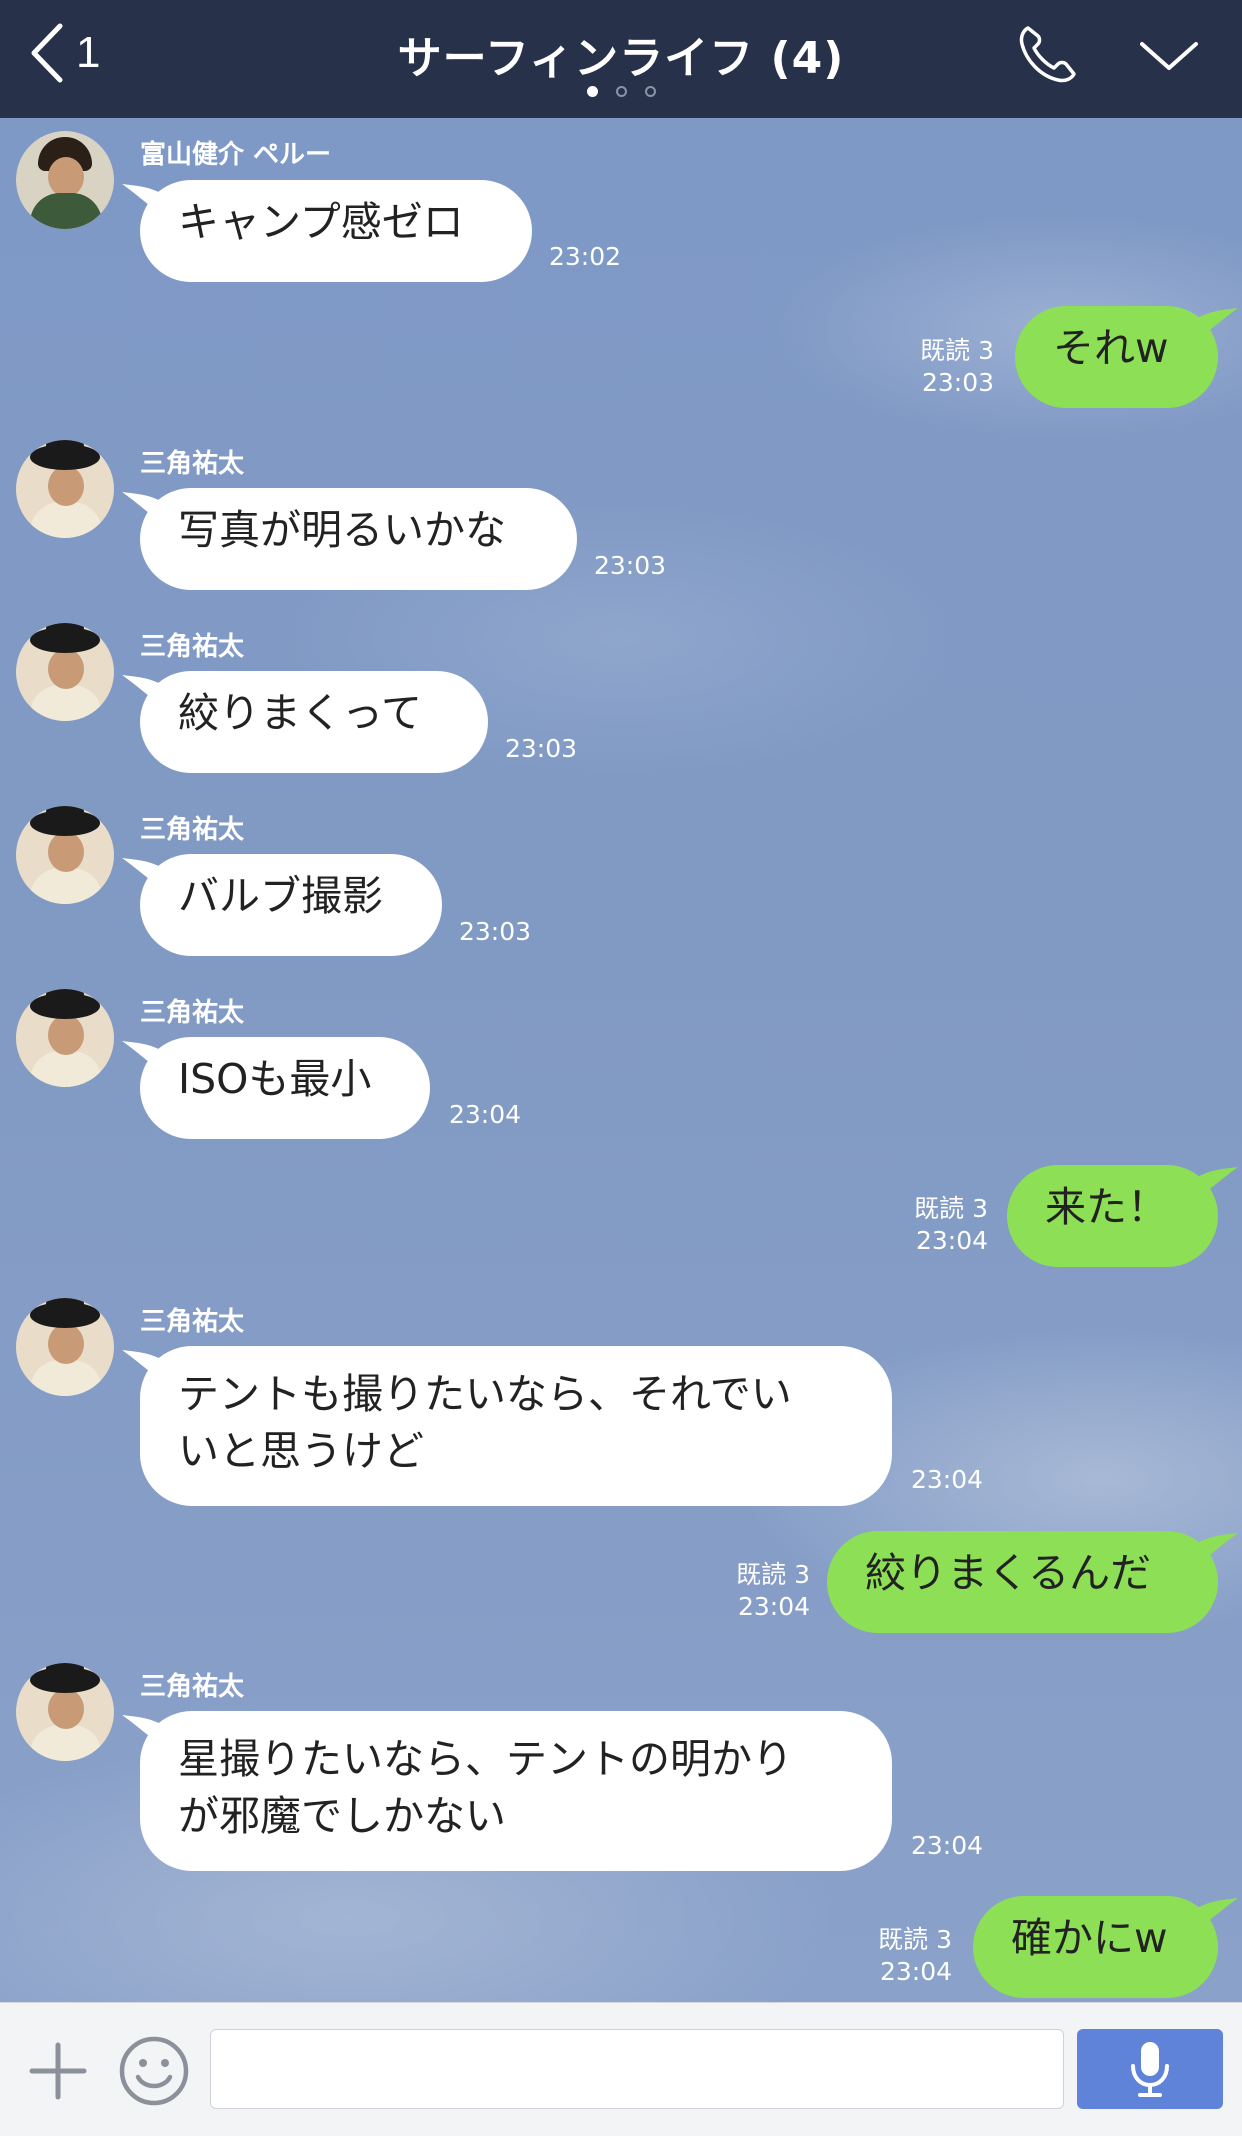 The height and width of the screenshot is (2136, 1242). I want to click on incoming-message-bubble: 絞りまくって, so click(305, 722).